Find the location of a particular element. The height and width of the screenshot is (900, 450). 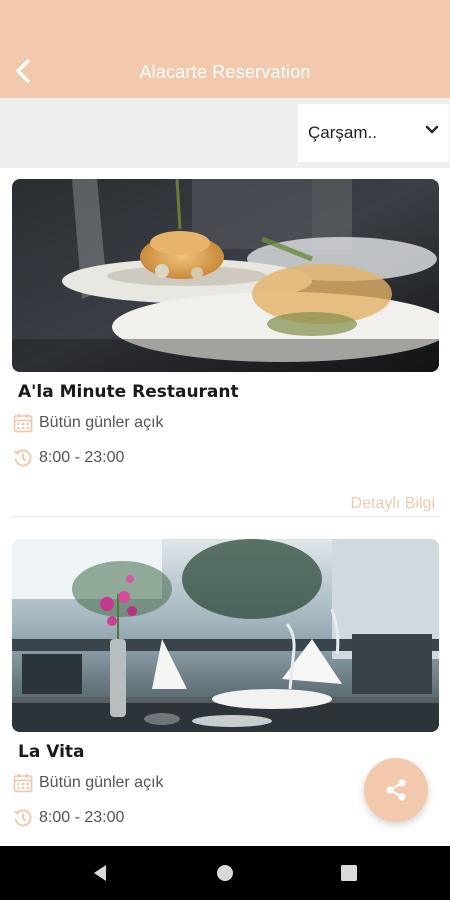

details-link: Detaylı Bilgi is located at coordinates (393, 504).